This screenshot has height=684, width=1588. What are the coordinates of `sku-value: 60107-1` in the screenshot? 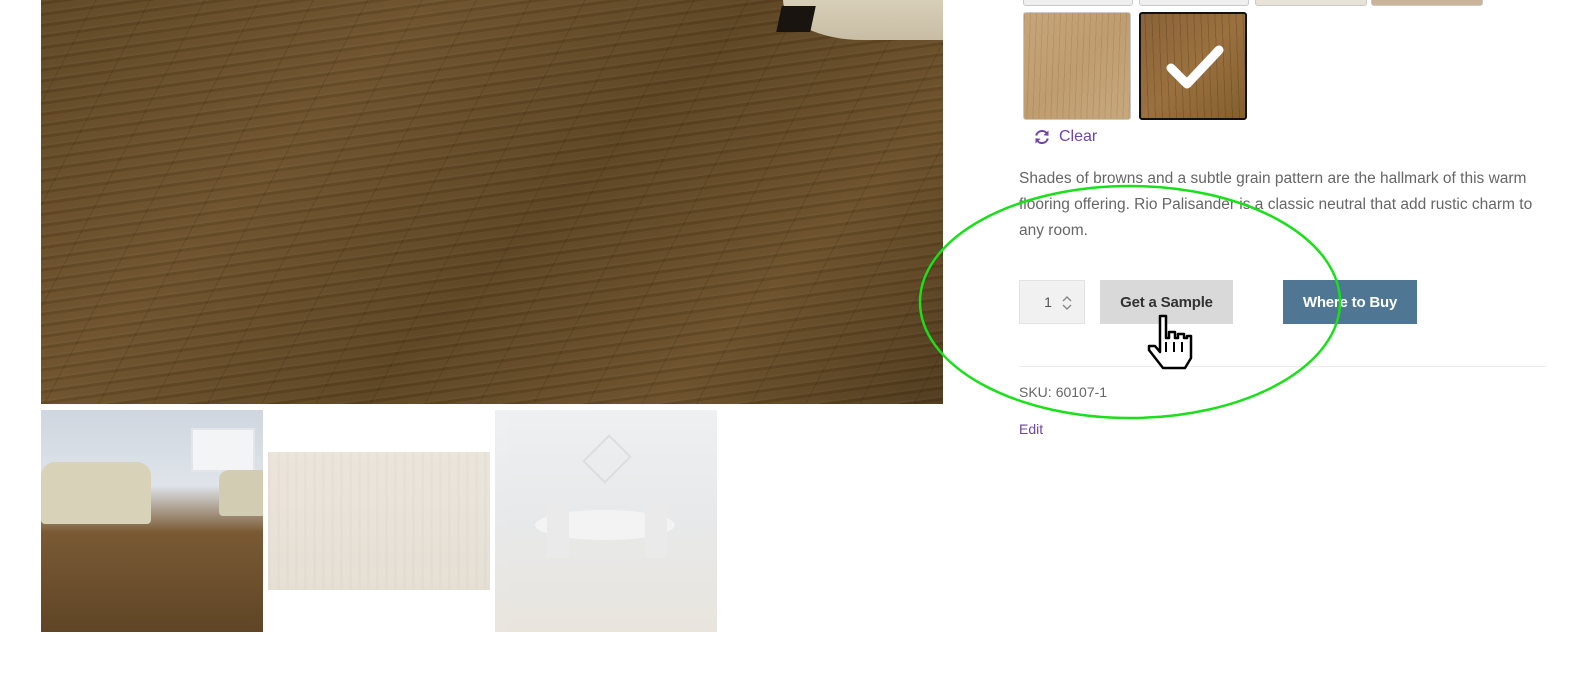 It's located at (1081, 392).